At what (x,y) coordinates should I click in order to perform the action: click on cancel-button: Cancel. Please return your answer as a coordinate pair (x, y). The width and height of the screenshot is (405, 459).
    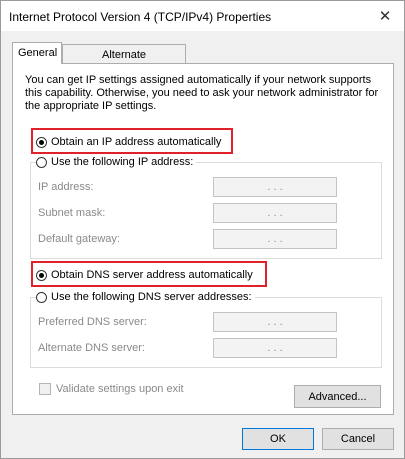
    Looking at the image, I should click on (358, 439).